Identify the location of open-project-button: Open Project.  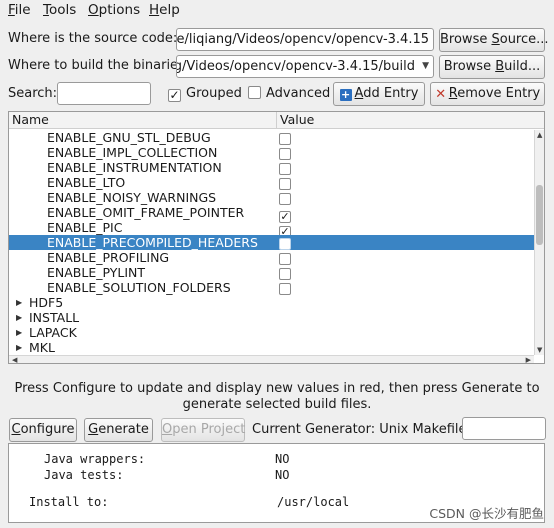
(203, 430).